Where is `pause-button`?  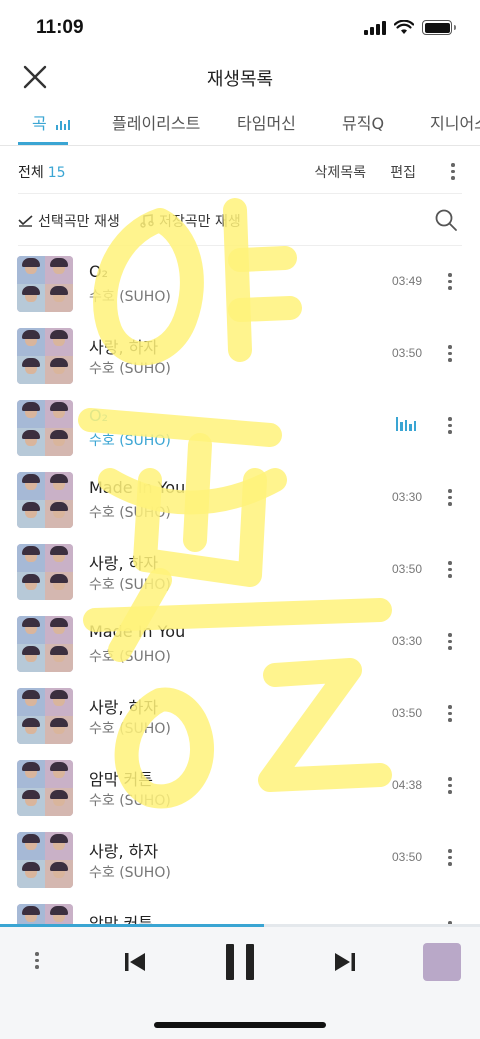 pause-button is located at coordinates (240, 964).